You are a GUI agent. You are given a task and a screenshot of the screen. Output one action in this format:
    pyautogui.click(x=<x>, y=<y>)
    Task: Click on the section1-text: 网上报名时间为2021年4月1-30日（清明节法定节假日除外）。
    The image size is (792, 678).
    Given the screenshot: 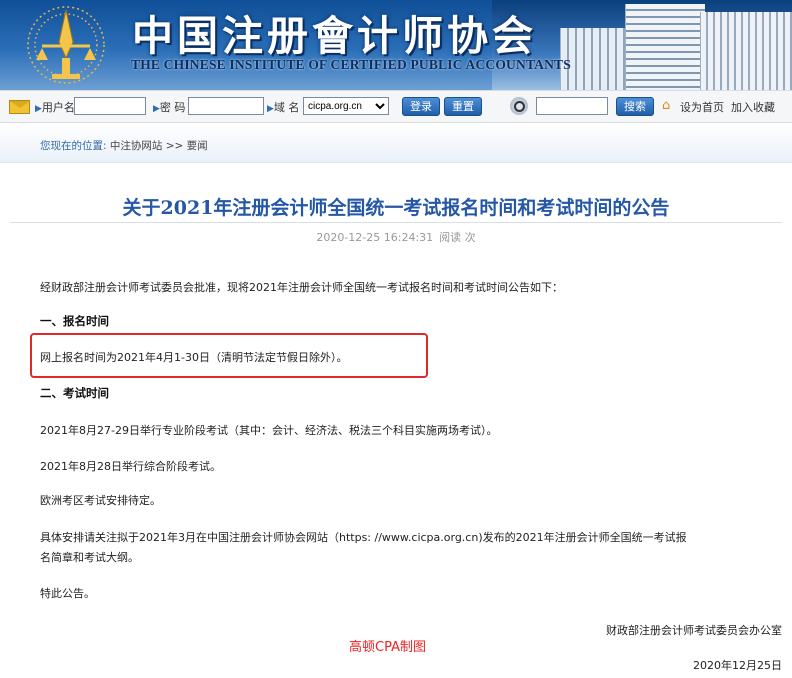 What is the action you would take?
    pyautogui.click(x=194, y=357)
    